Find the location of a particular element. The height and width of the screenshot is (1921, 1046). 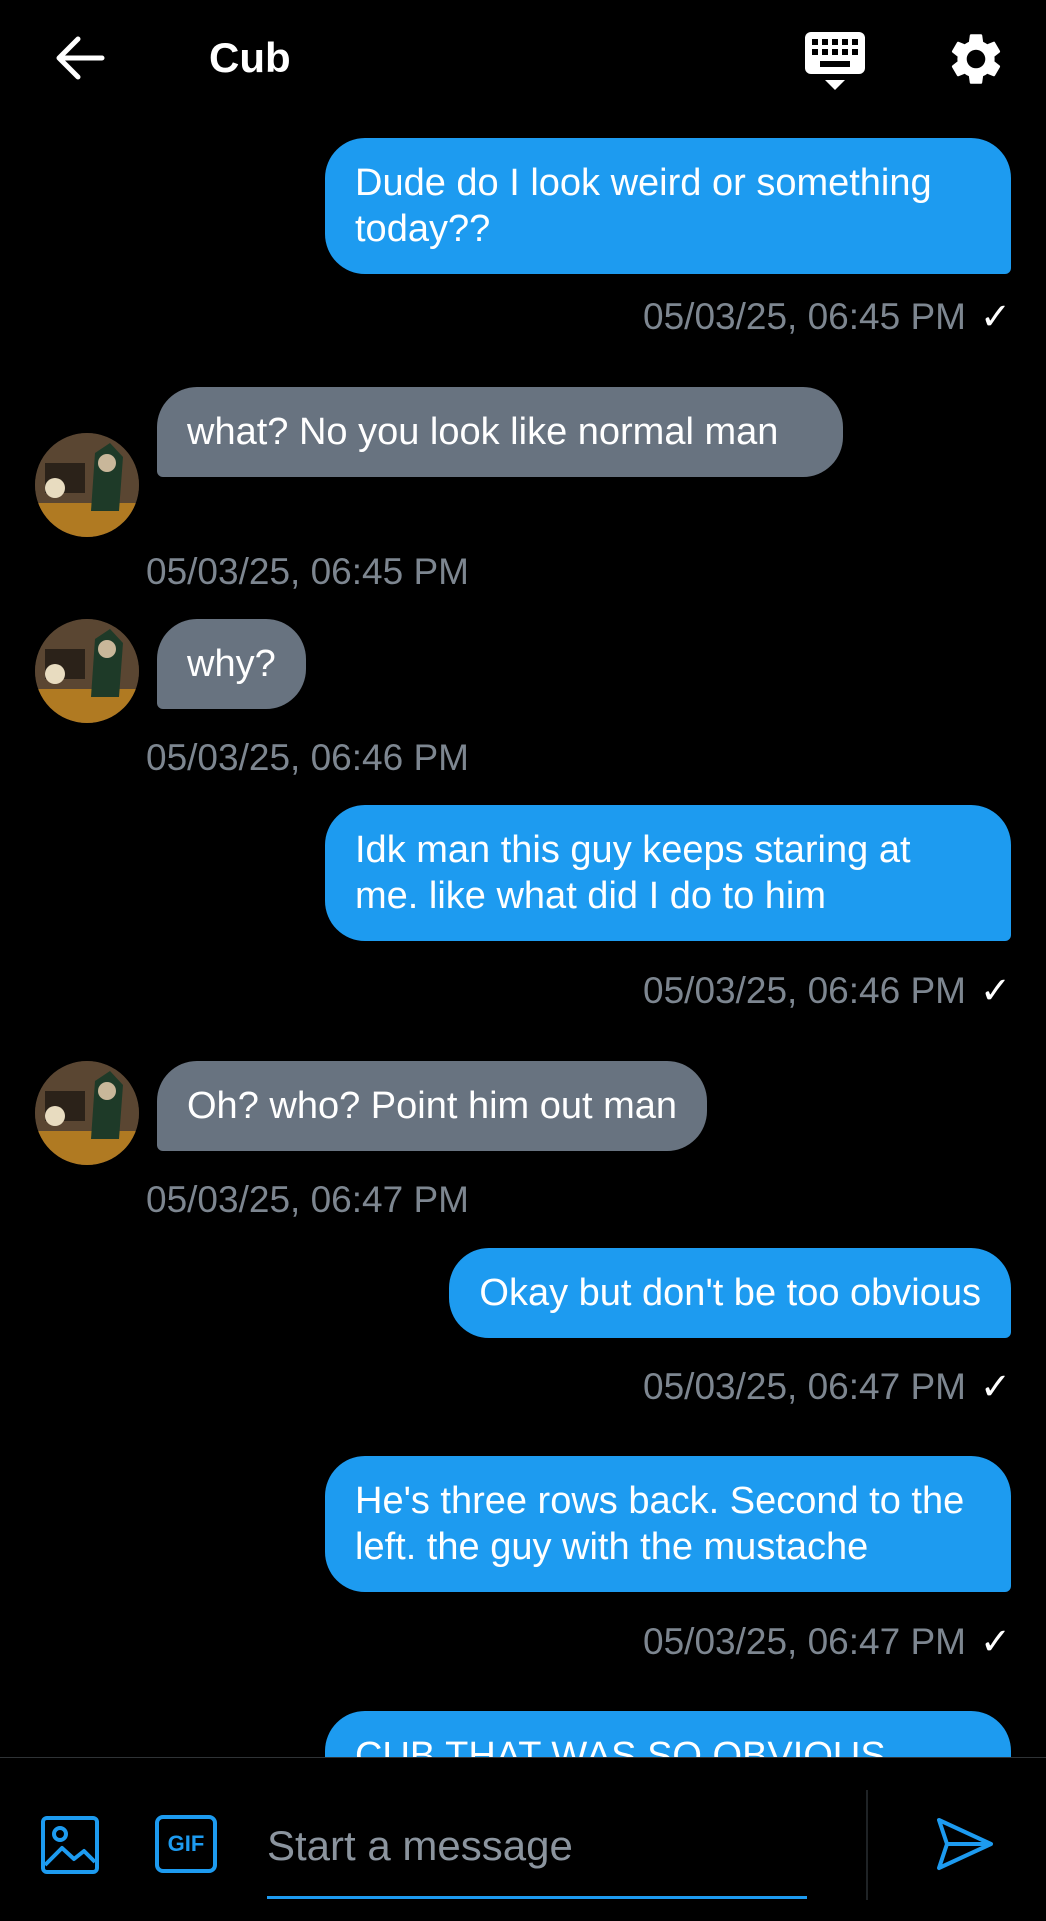

message-timestamp: 05/03/25, 06:46 PM ✓ is located at coordinates (827, 991).